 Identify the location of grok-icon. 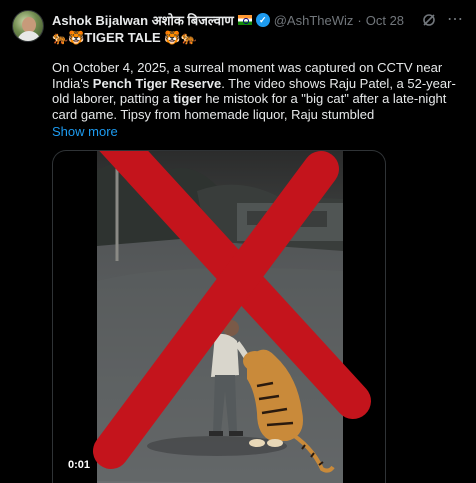
(429, 20).